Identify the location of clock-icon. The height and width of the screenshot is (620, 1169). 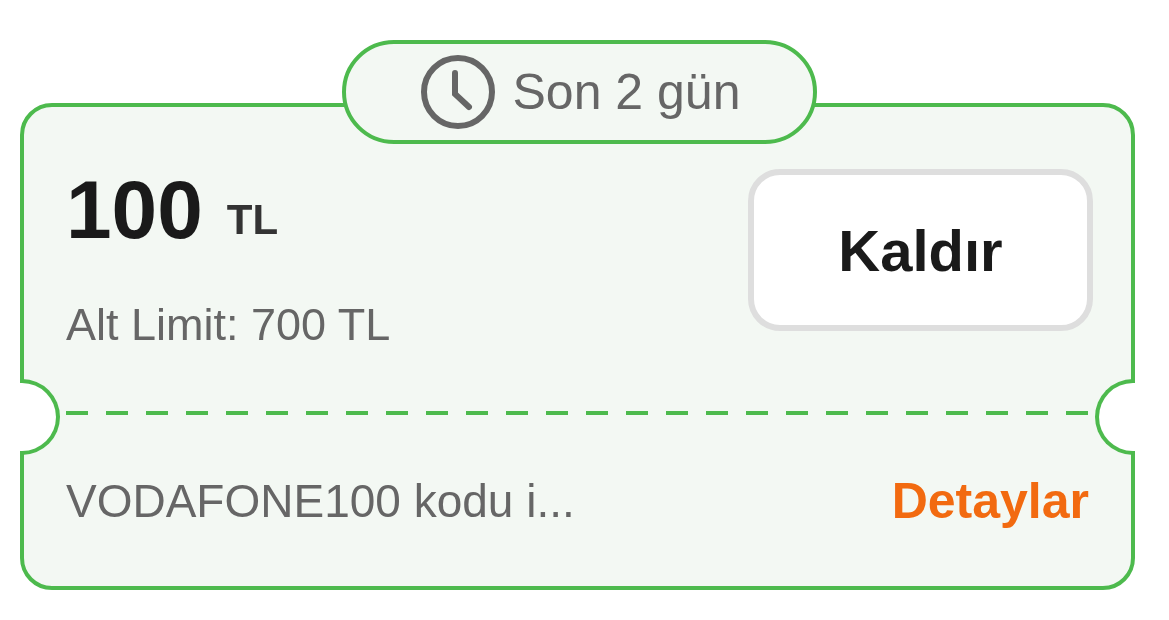
(457, 92).